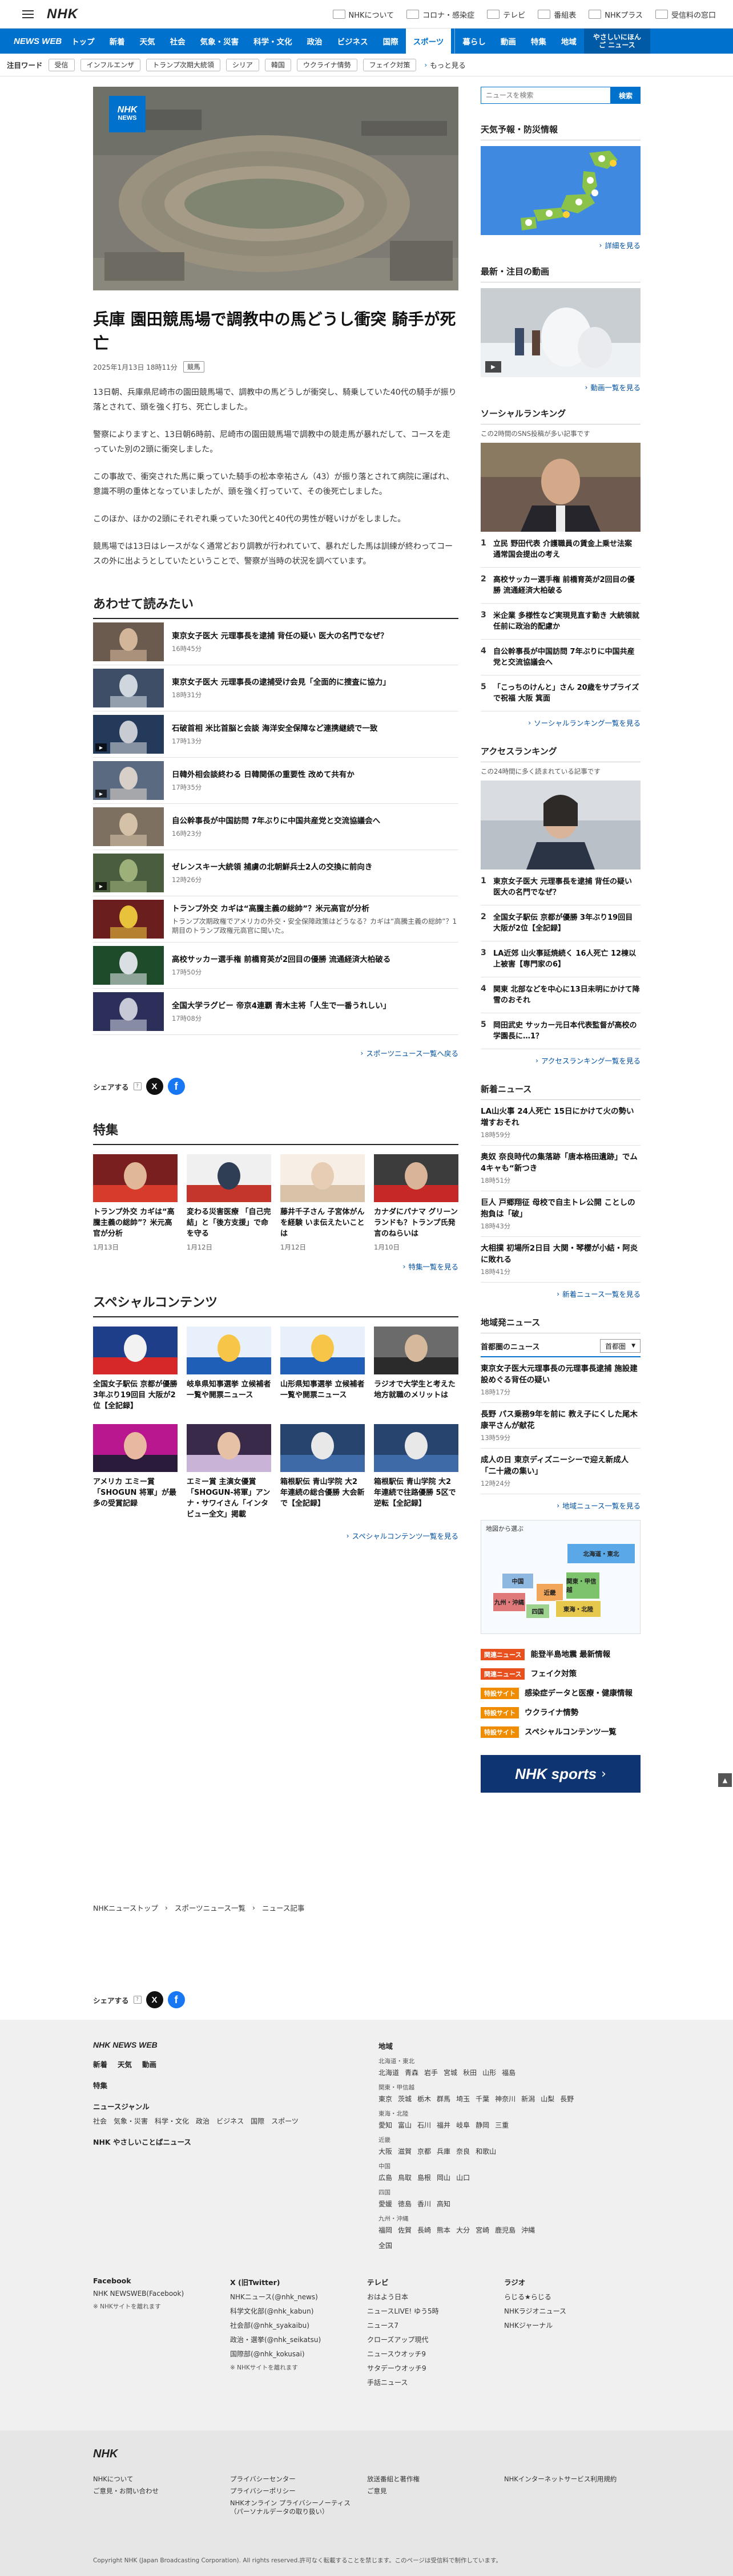 The height and width of the screenshot is (2576, 733). I want to click on footer-prefecture: 愛知, so click(385, 2125).